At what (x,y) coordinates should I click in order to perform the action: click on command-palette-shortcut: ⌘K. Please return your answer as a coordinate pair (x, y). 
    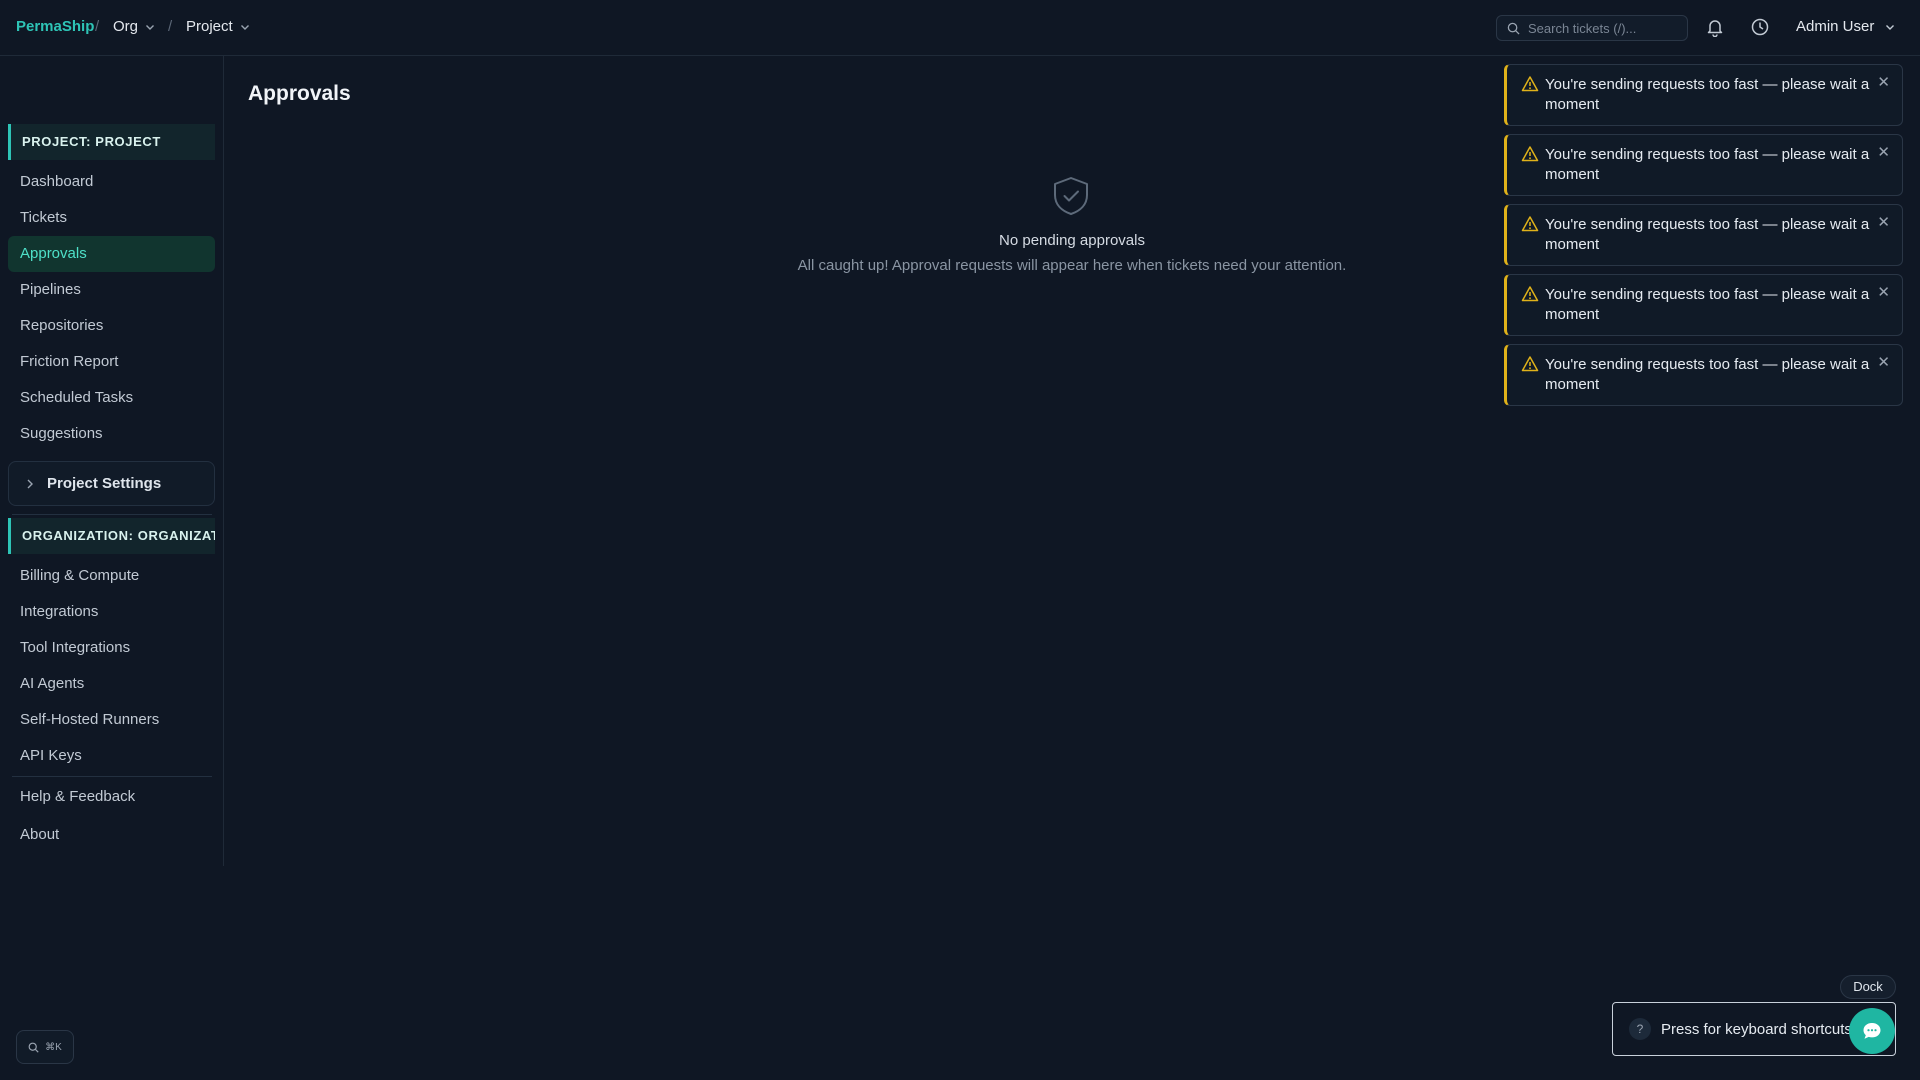
    Looking at the image, I should click on (53, 1047).